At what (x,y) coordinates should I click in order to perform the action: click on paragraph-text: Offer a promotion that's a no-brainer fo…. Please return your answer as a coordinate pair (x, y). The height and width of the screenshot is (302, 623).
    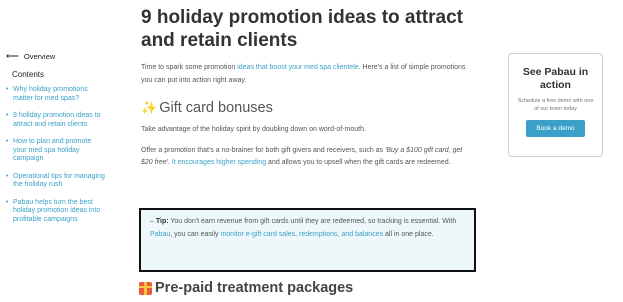
    Looking at the image, I should click on (263, 150).